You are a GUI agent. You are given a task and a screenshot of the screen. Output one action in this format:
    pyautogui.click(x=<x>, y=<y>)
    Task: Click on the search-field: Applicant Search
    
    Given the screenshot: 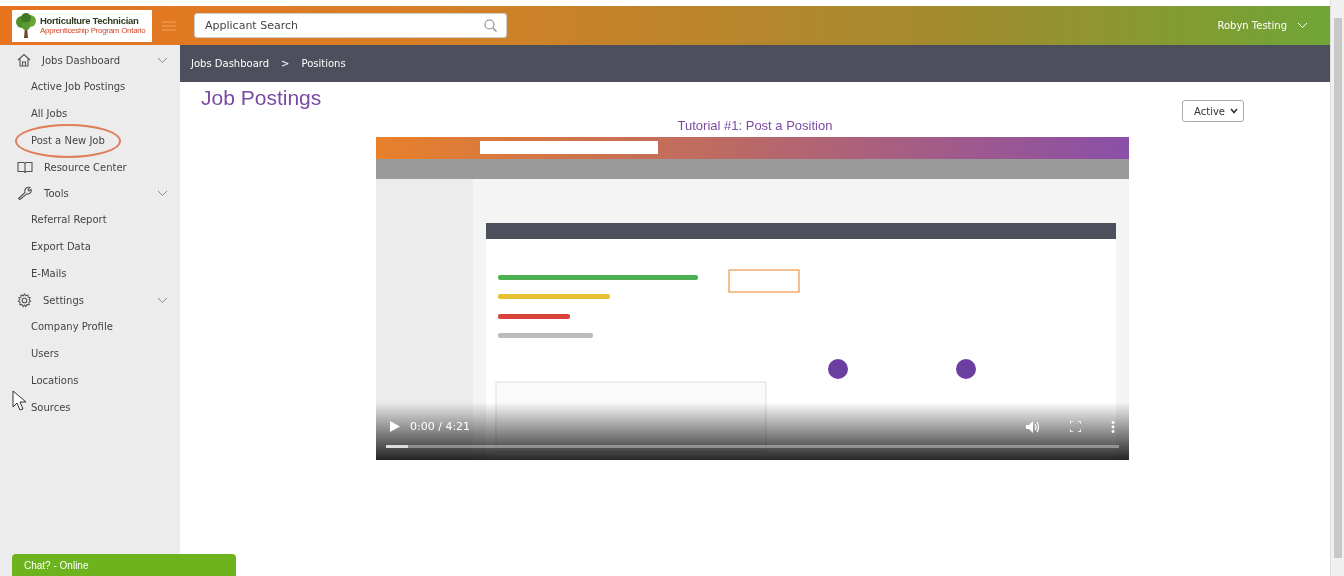 What is the action you would take?
    pyautogui.click(x=350, y=25)
    